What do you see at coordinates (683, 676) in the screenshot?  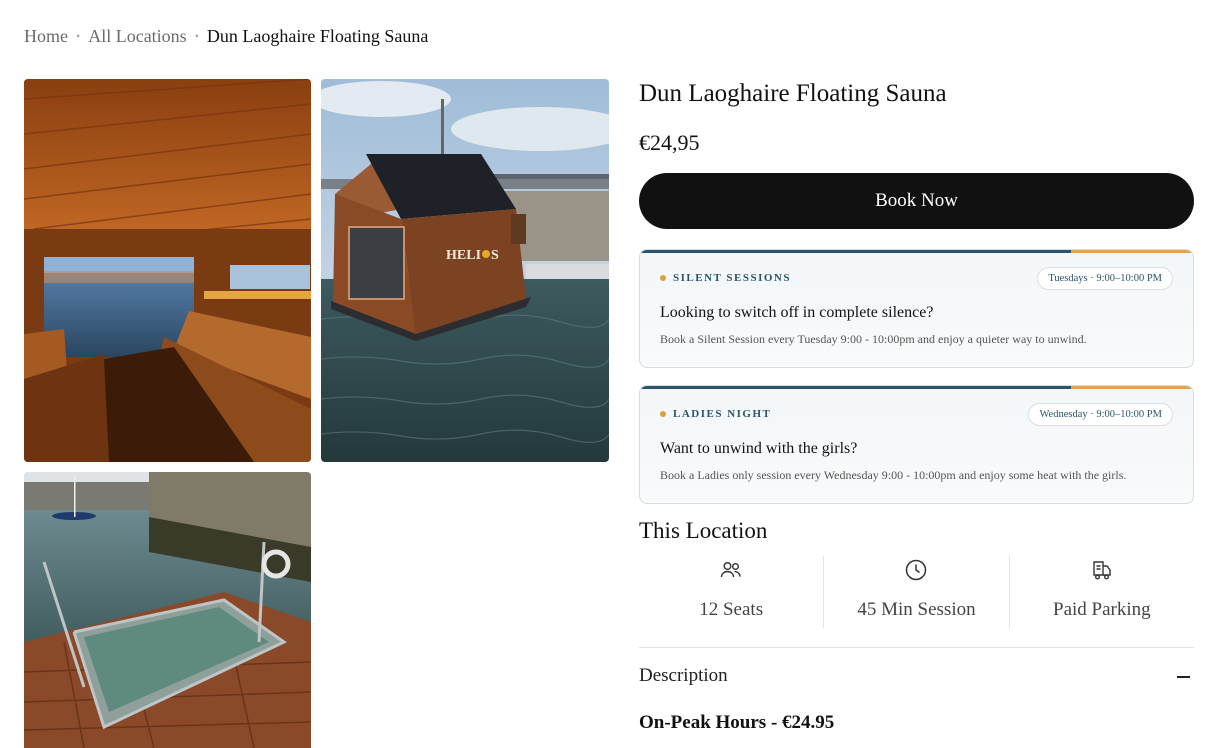 I see `description-toggle: Description` at bounding box center [683, 676].